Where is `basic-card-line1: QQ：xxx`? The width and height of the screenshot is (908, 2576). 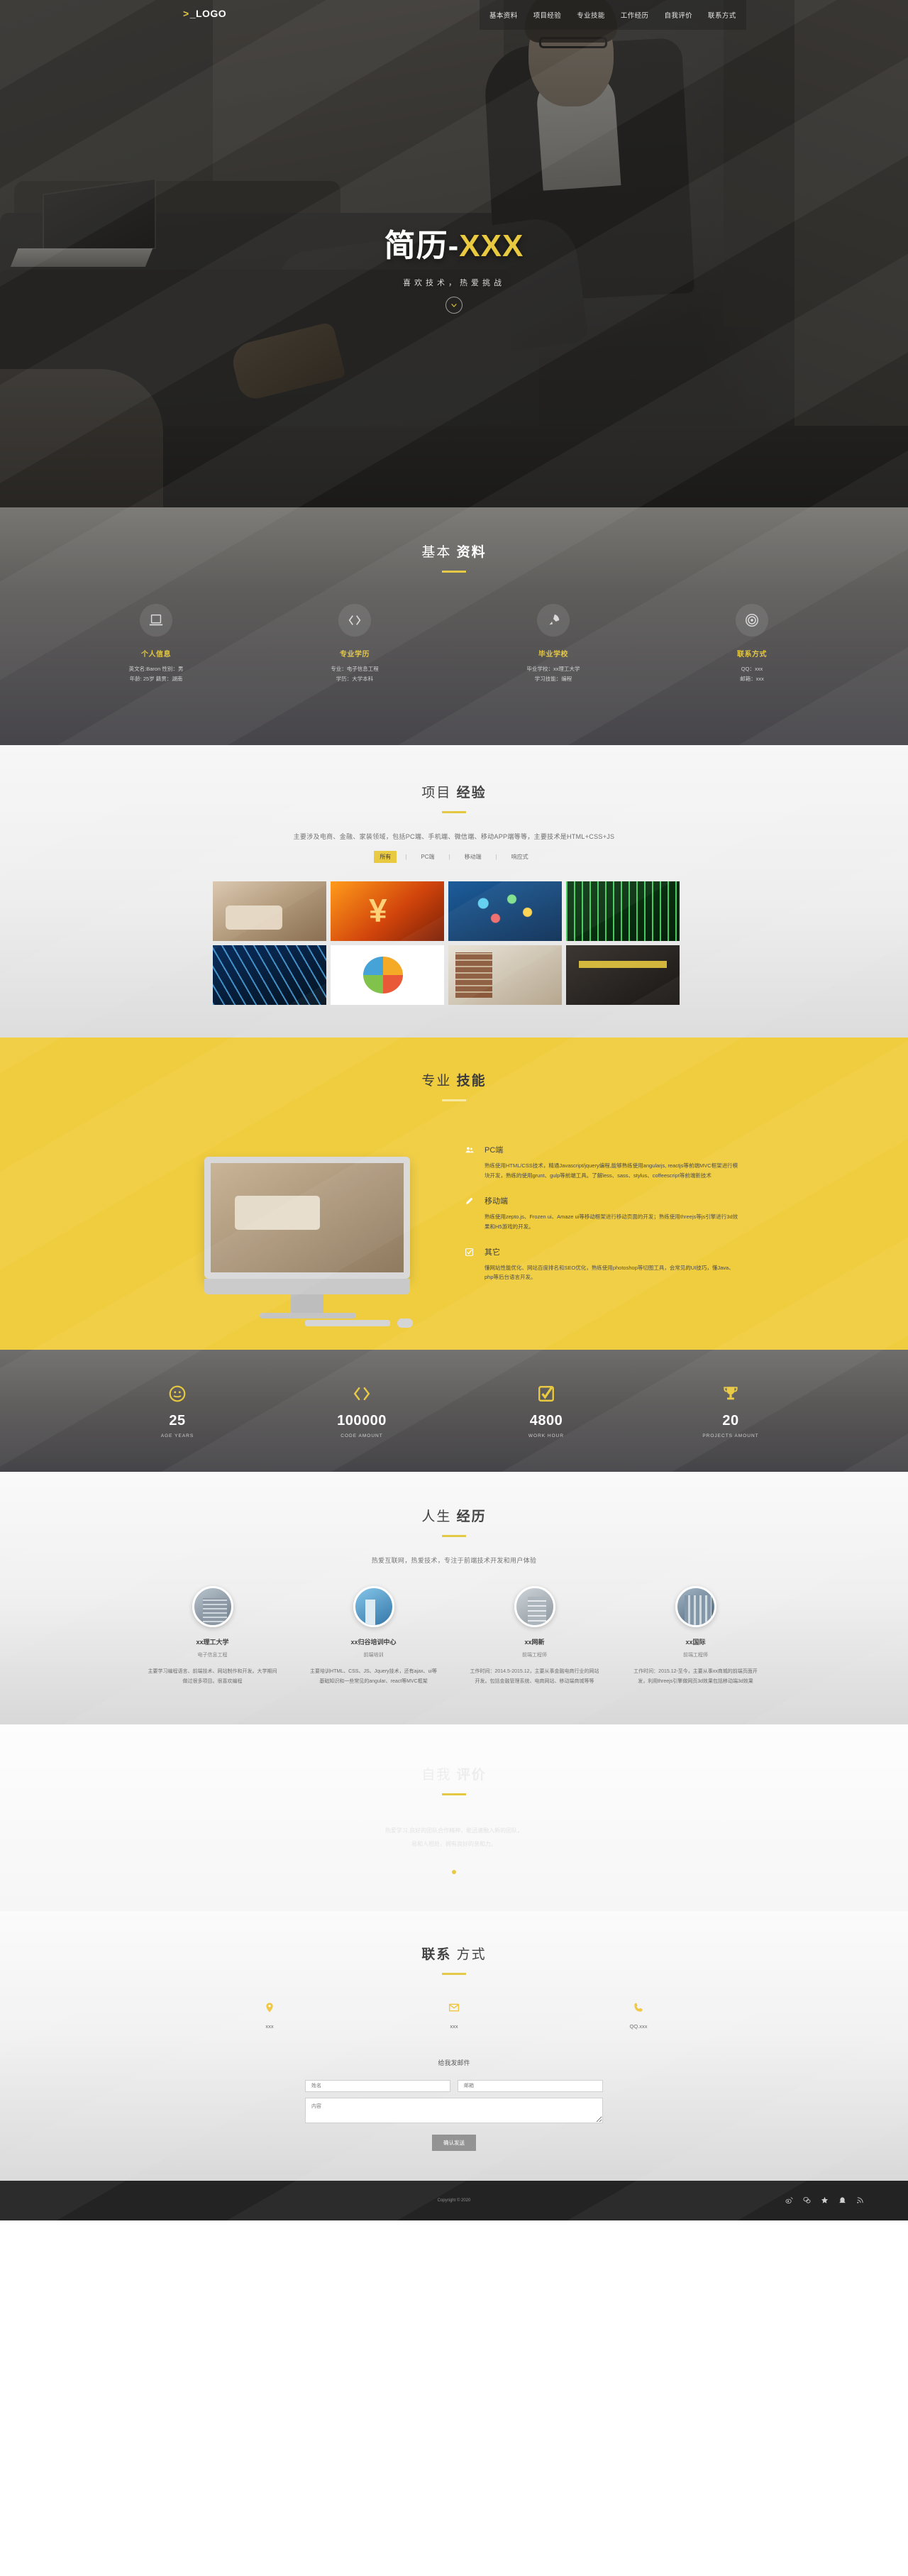
basic-card-line1: QQ：xxx is located at coordinates (752, 669).